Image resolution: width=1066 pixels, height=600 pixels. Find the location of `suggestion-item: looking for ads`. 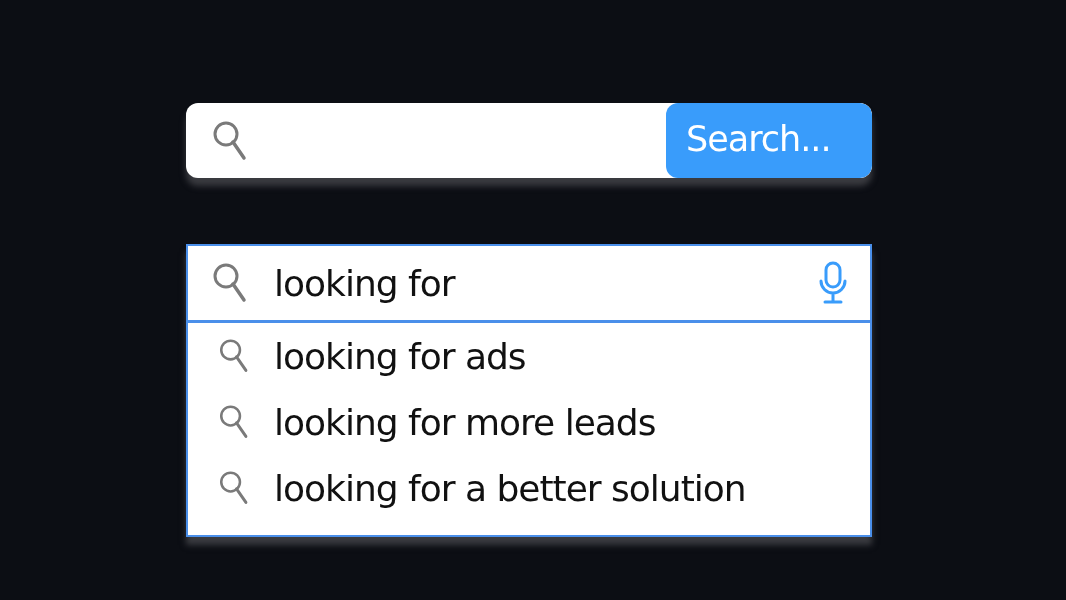

suggestion-item: looking for ads is located at coordinates (400, 356).